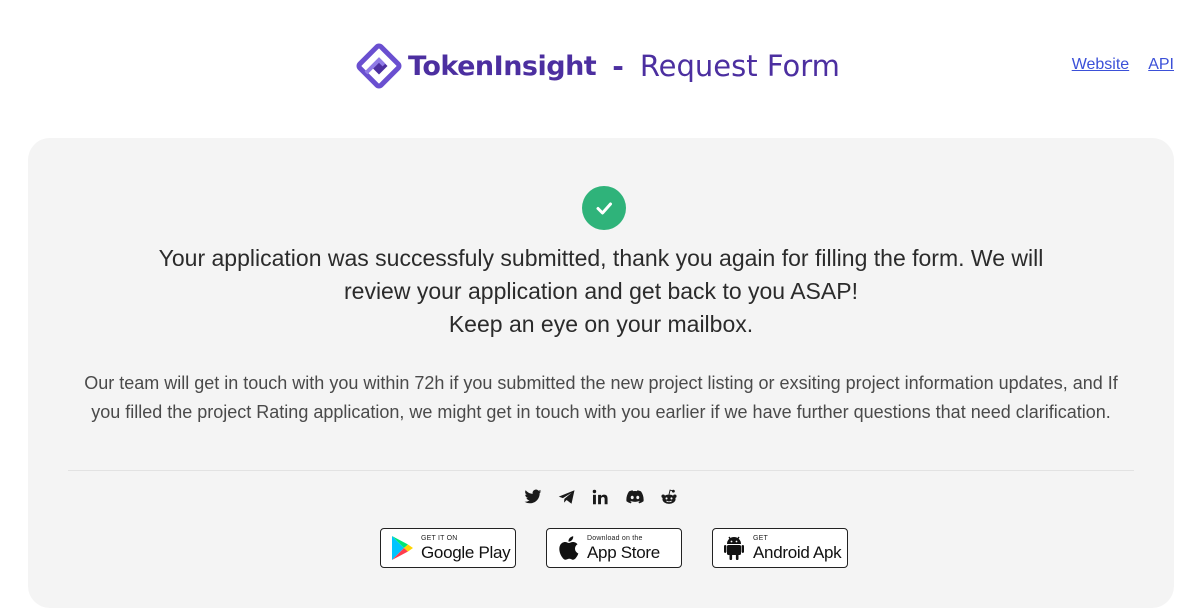 This screenshot has height=614, width=1200. What do you see at coordinates (1101, 65) in the screenshot?
I see `website-link: Website` at bounding box center [1101, 65].